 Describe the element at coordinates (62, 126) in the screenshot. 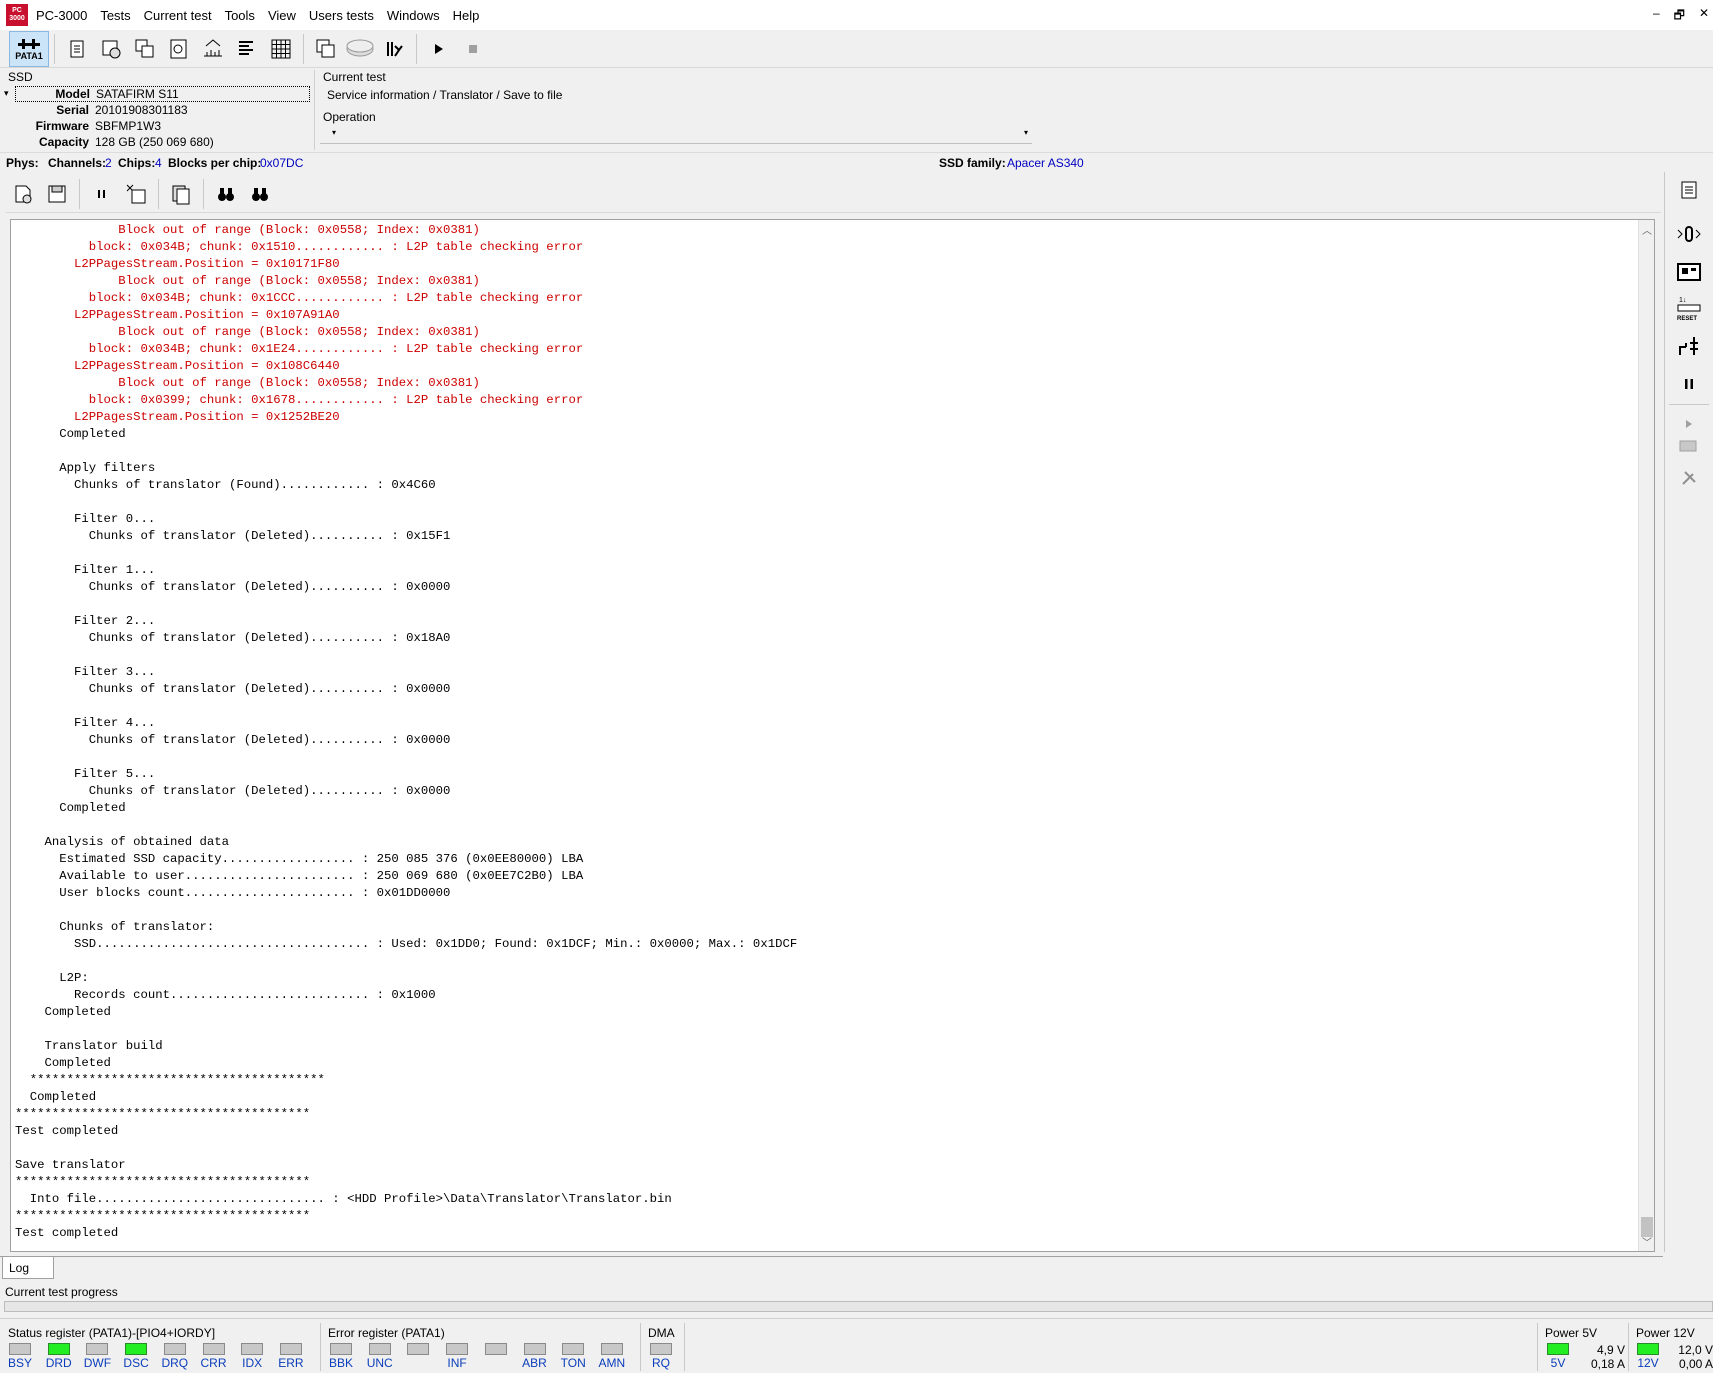

I see `firmware-label: Firmware` at that location.